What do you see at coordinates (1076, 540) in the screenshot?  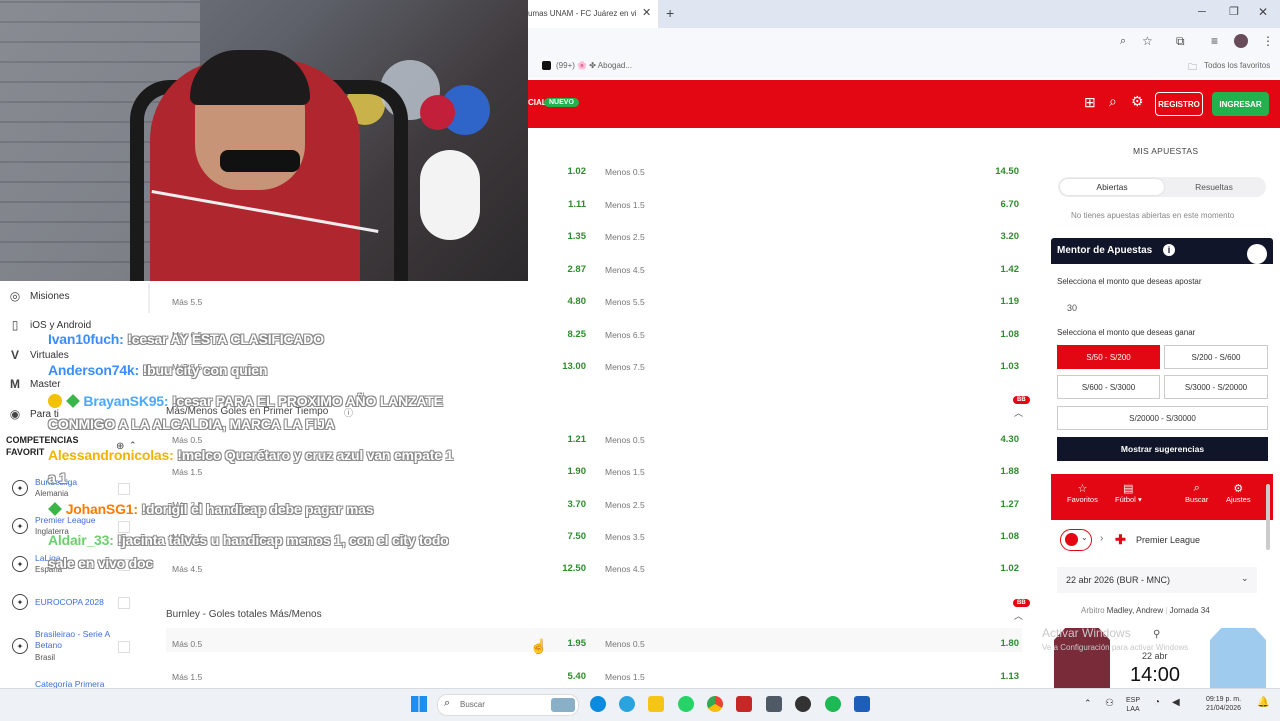 I see `sport-selector: ⌄` at bounding box center [1076, 540].